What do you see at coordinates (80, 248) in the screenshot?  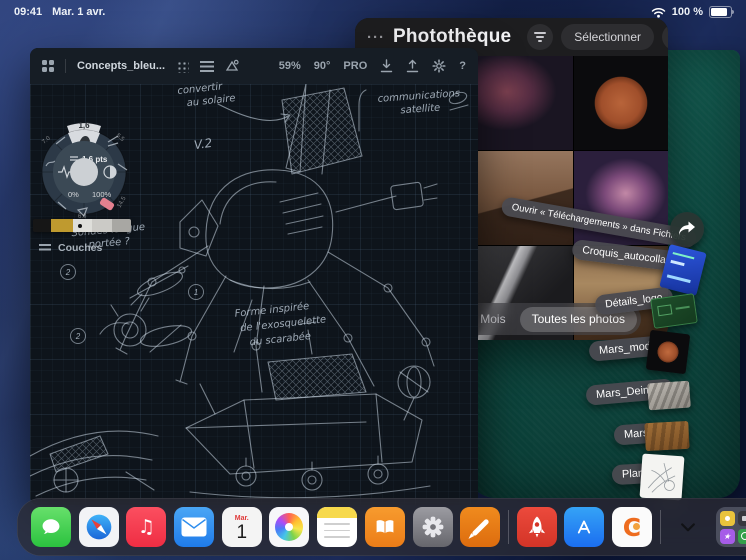 I see `layers-label: Couches` at bounding box center [80, 248].